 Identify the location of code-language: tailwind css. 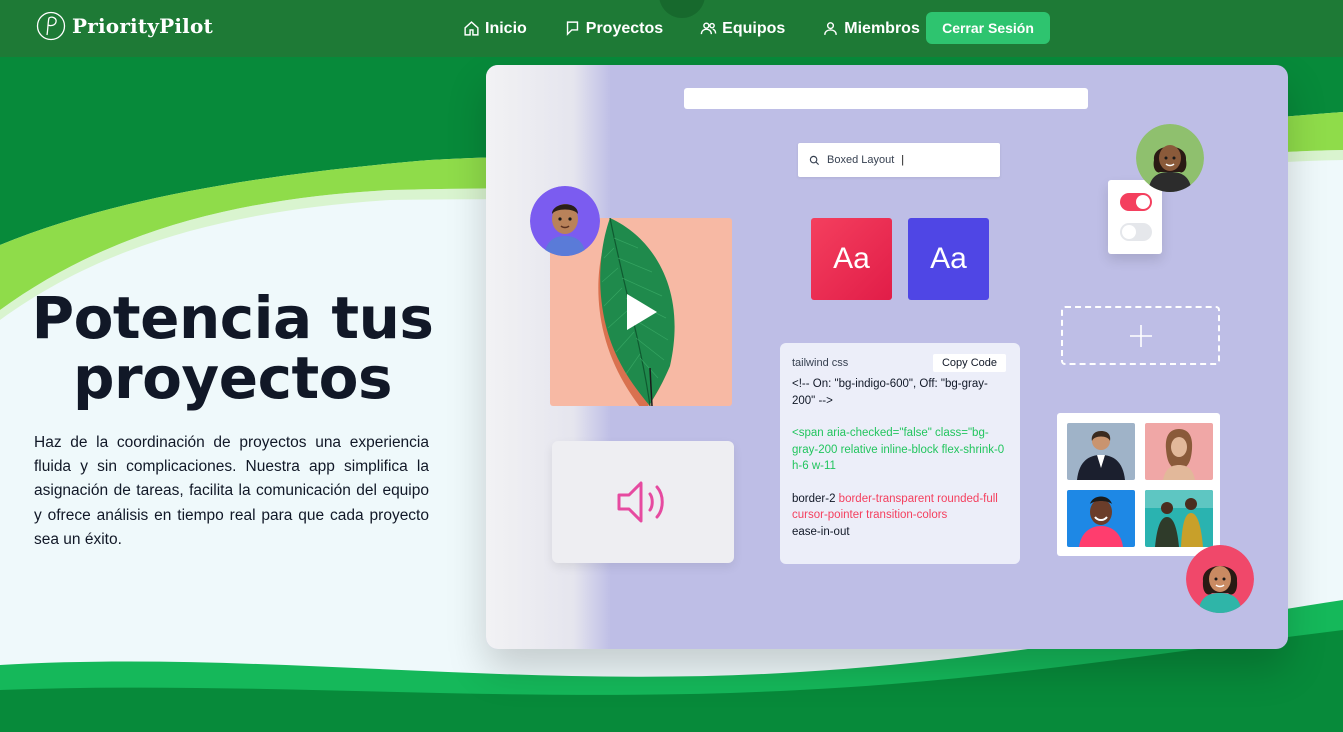
(820, 363).